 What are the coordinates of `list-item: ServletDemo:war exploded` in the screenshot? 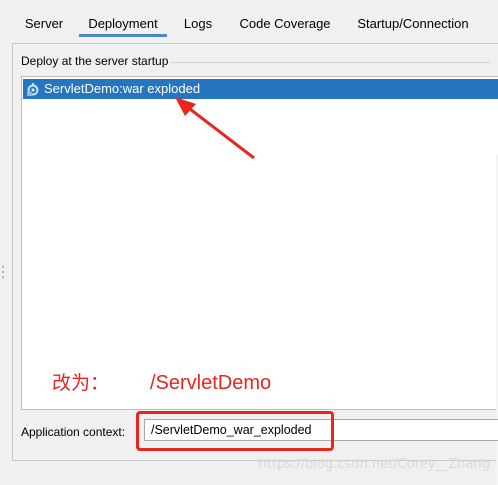 It's located at (260, 89).